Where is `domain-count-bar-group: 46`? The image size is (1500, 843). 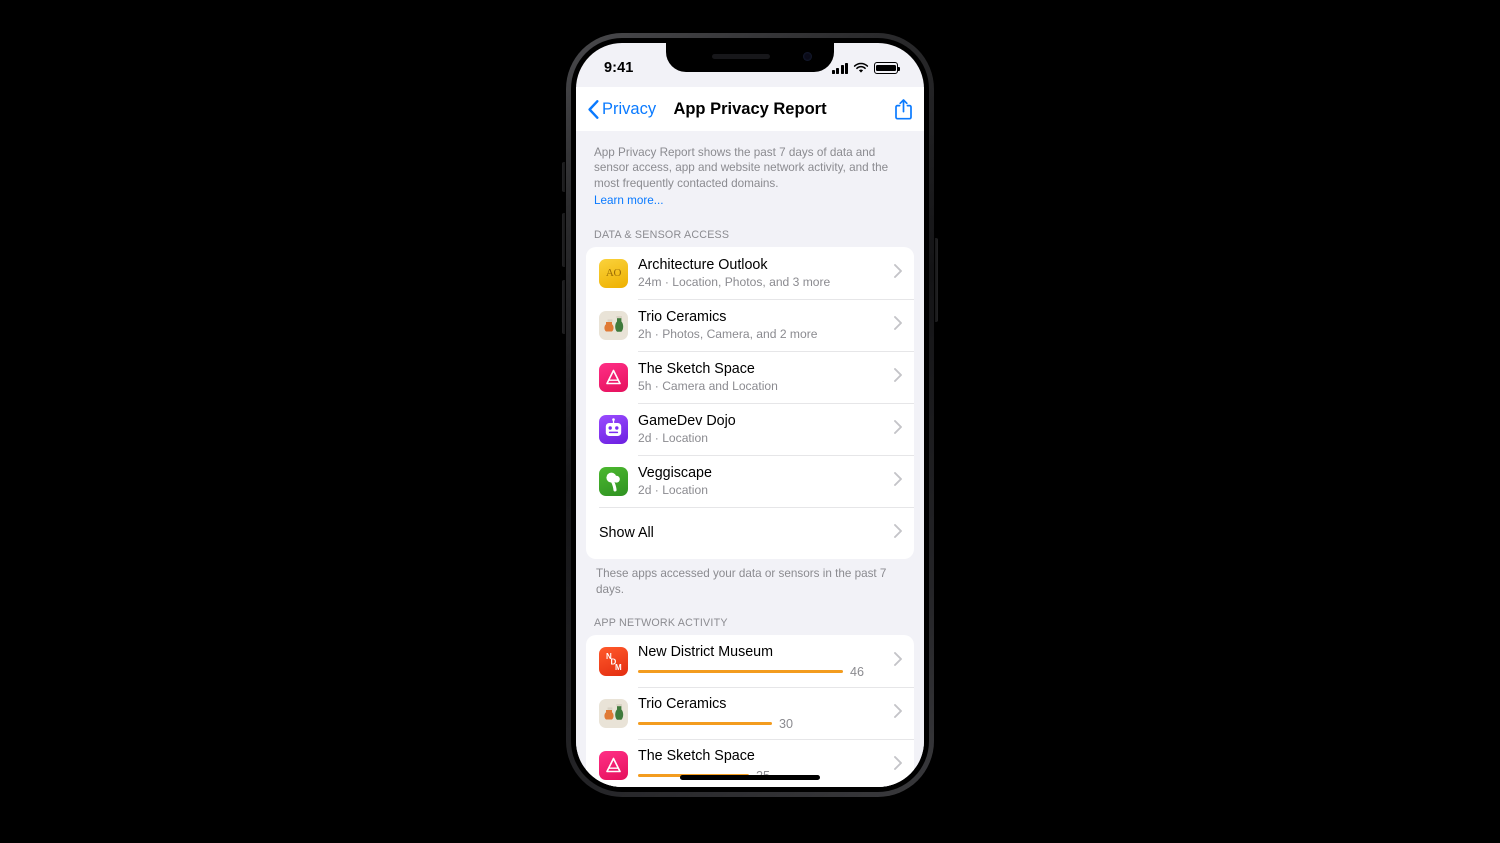
domain-count-bar-group: 46 is located at coordinates (763, 672).